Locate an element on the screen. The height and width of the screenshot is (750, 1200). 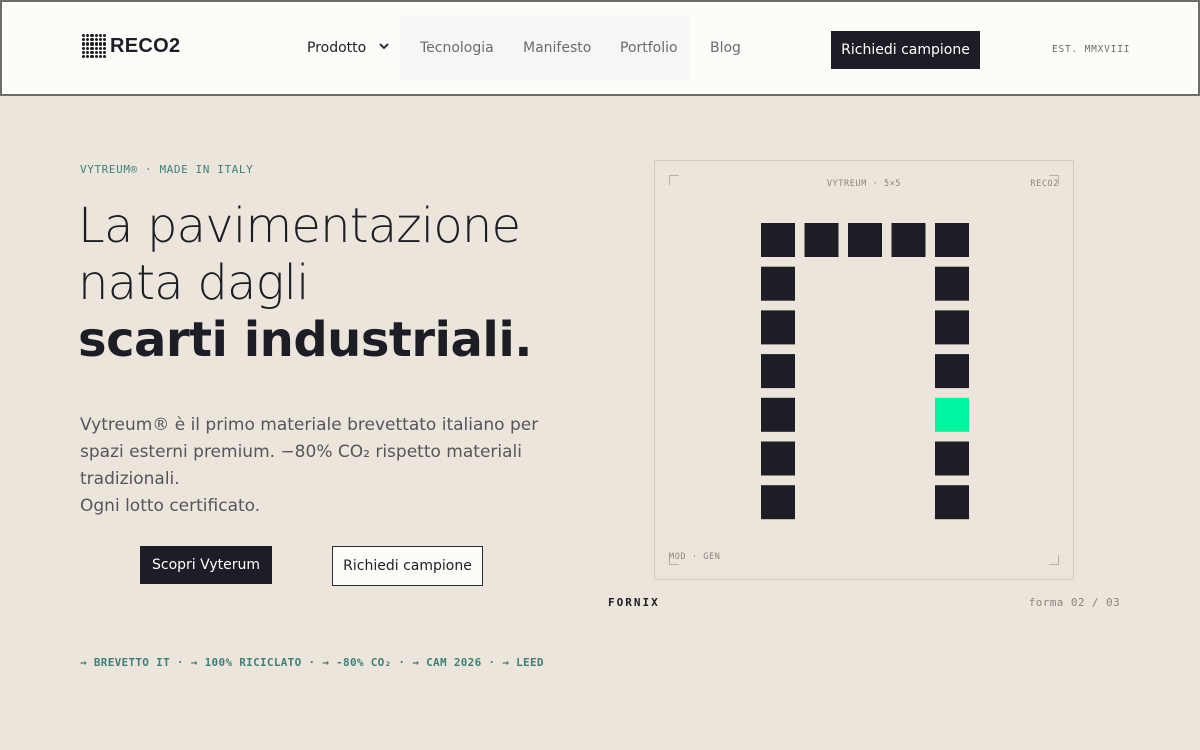
logo-dots-icon is located at coordinates (94, 46).